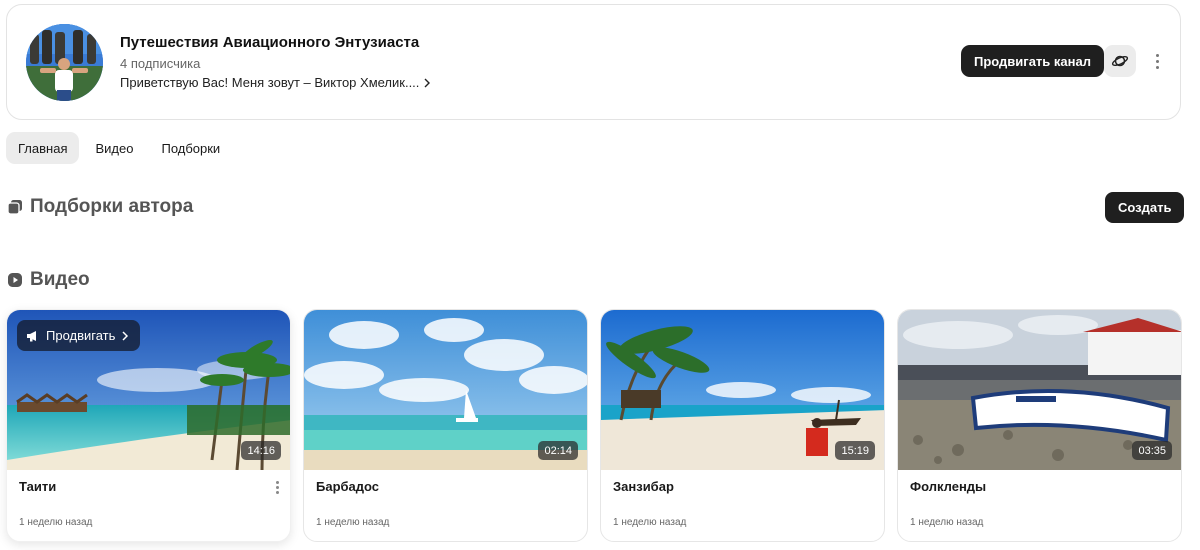 The height and width of the screenshot is (550, 1200). Describe the element at coordinates (148, 390) in the screenshot. I see `video-thumbnail: Продвигать 14:16` at that location.